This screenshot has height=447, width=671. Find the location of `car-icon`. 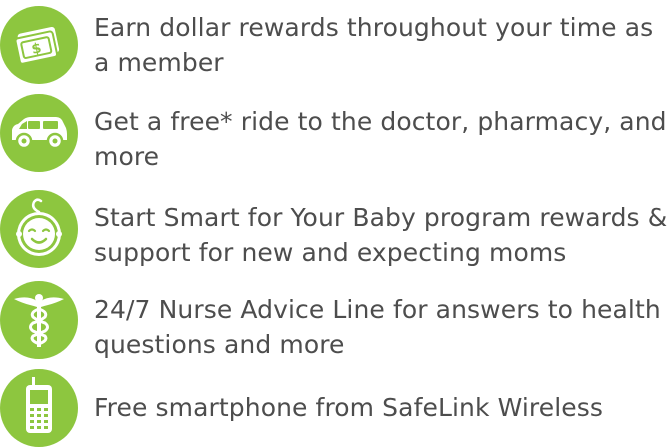

car-icon is located at coordinates (39, 133).